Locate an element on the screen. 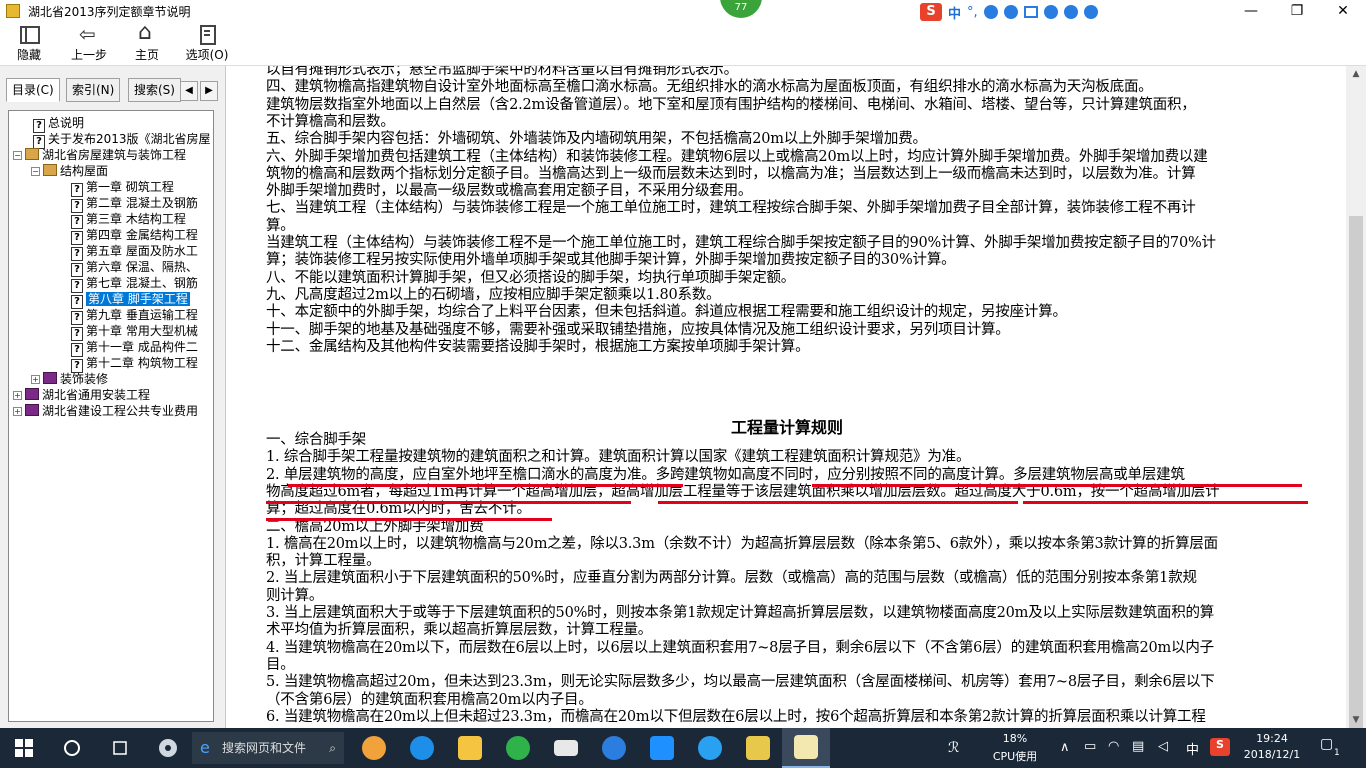 The height and width of the screenshot is (768, 1366). options-button: 选项(O) is located at coordinates (207, 44).